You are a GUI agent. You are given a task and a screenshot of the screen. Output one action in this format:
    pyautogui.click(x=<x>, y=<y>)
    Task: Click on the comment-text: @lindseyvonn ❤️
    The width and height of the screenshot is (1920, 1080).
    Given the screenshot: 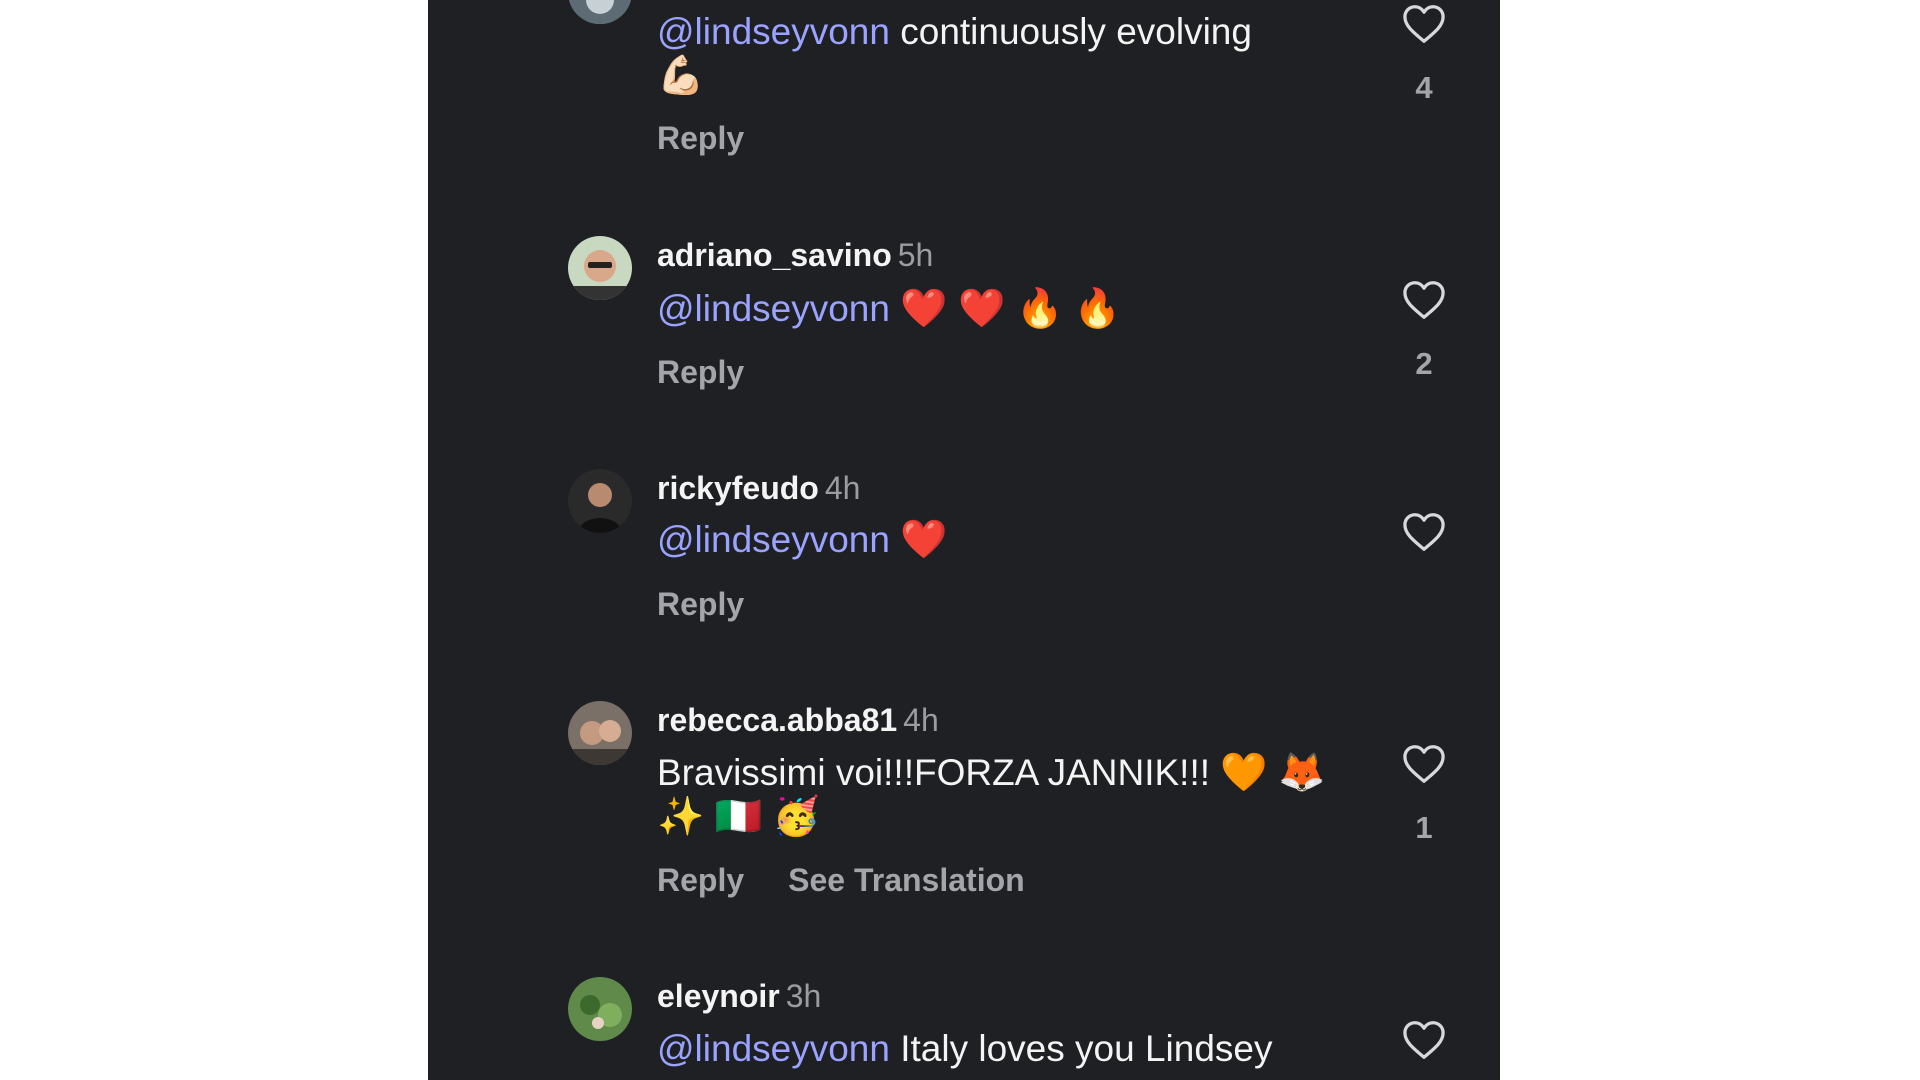 What is the action you would take?
    pyautogui.click(x=1007, y=540)
    